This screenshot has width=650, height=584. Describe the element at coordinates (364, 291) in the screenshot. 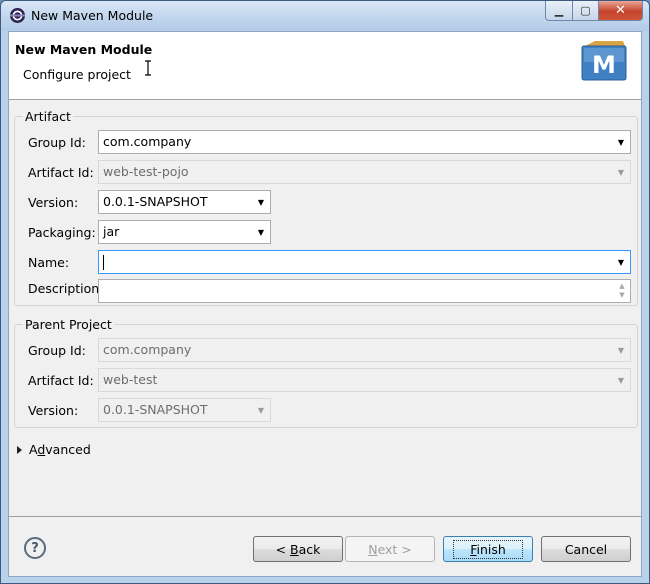

I see `description-textarea: ▲ ▼` at that location.